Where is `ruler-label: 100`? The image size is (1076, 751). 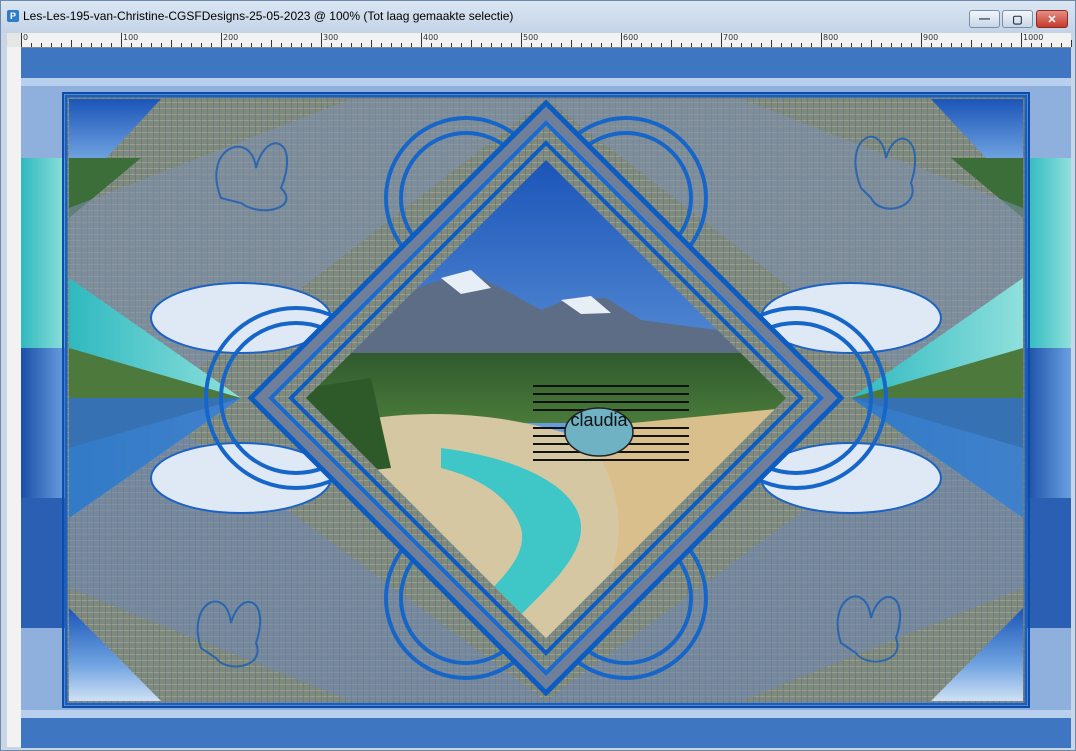
ruler-label: 100 is located at coordinates (131, 37).